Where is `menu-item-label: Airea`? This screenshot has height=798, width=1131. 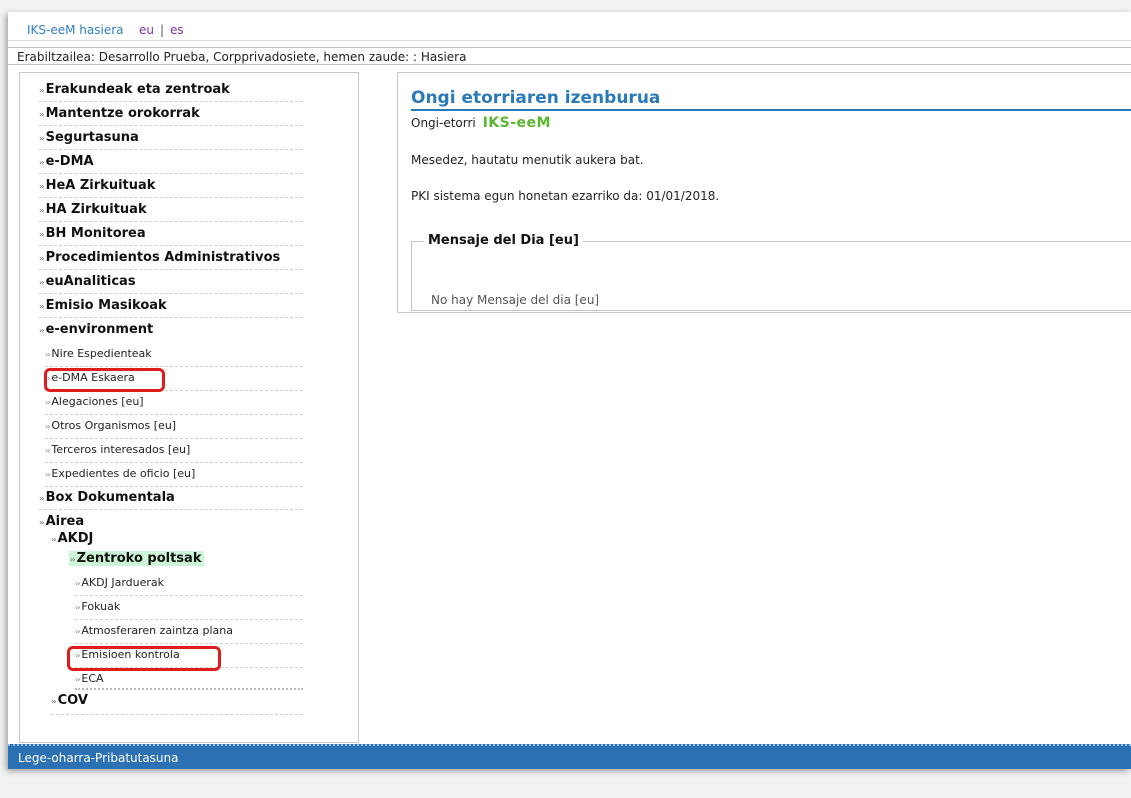 menu-item-label: Airea is located at coordinates (65, 521).